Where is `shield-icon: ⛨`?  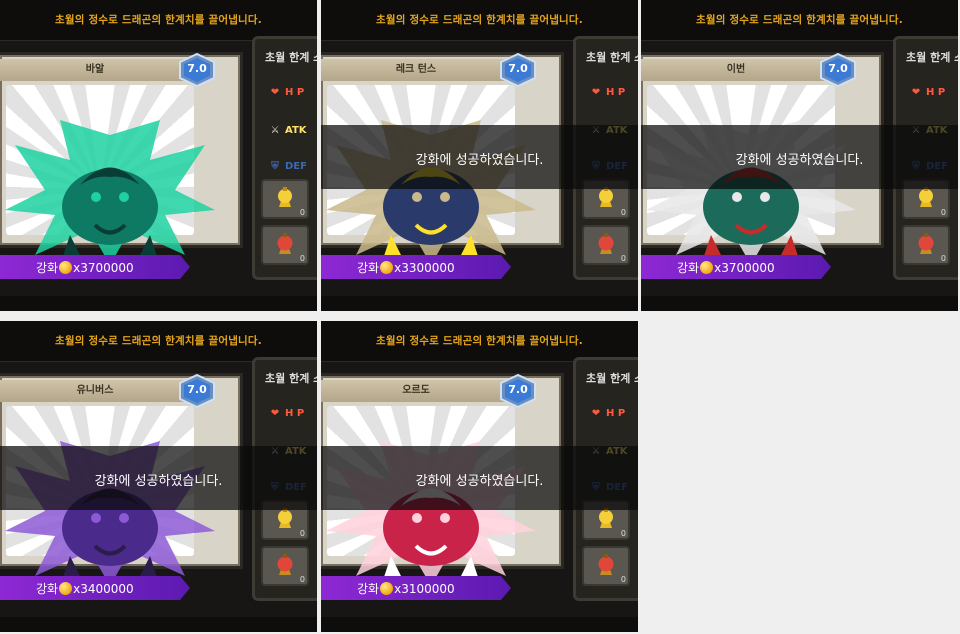 shield-icon: ⛨ is located at coordinates (275, 166).